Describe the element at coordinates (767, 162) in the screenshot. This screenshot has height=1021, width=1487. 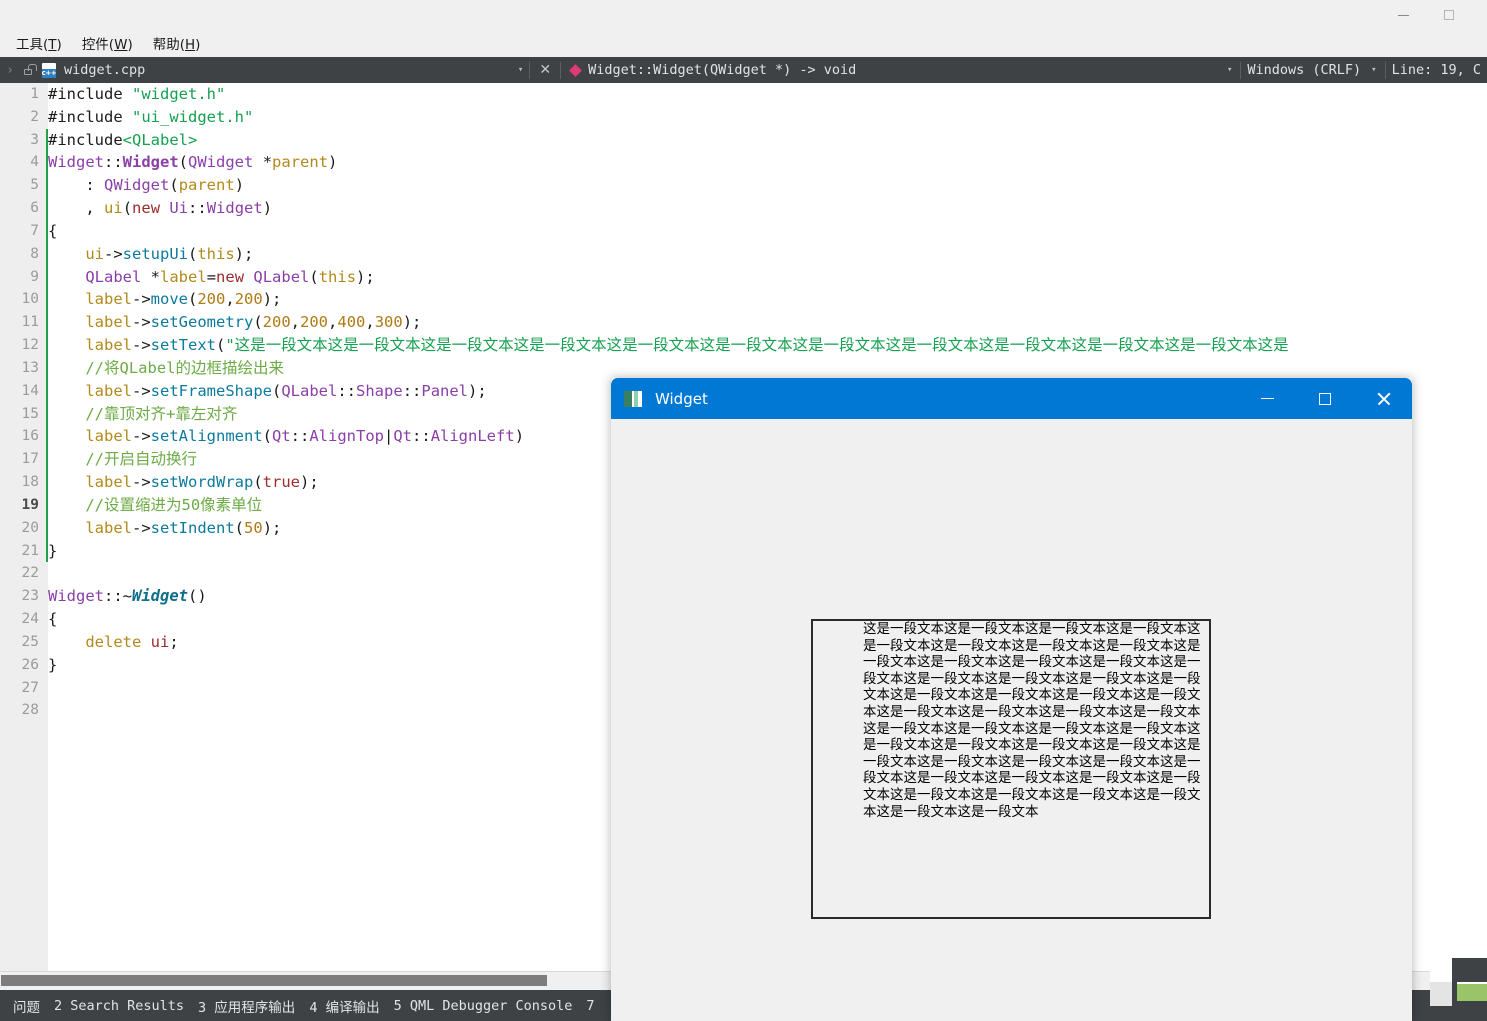
I see `code-line: Widget::Widget(QWidget *parent)` at that location.